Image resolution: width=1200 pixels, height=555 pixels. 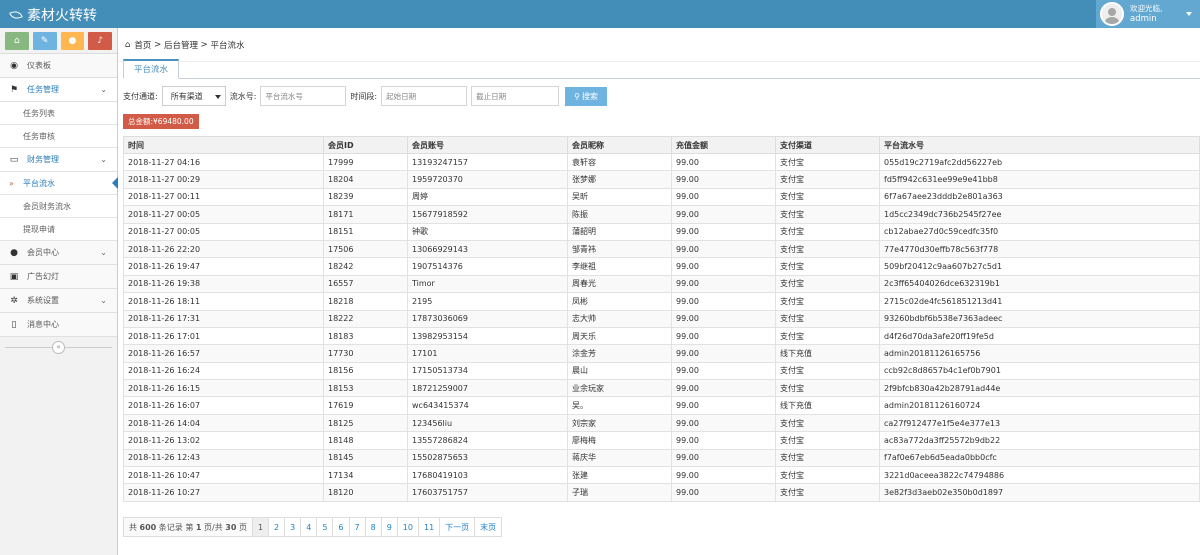 What do you see at coordinates (58, 160) in the screenshot?
I see `sidebar-item-finance: ▭ 财务管理 ⌄` at bounding box center [58, 160].